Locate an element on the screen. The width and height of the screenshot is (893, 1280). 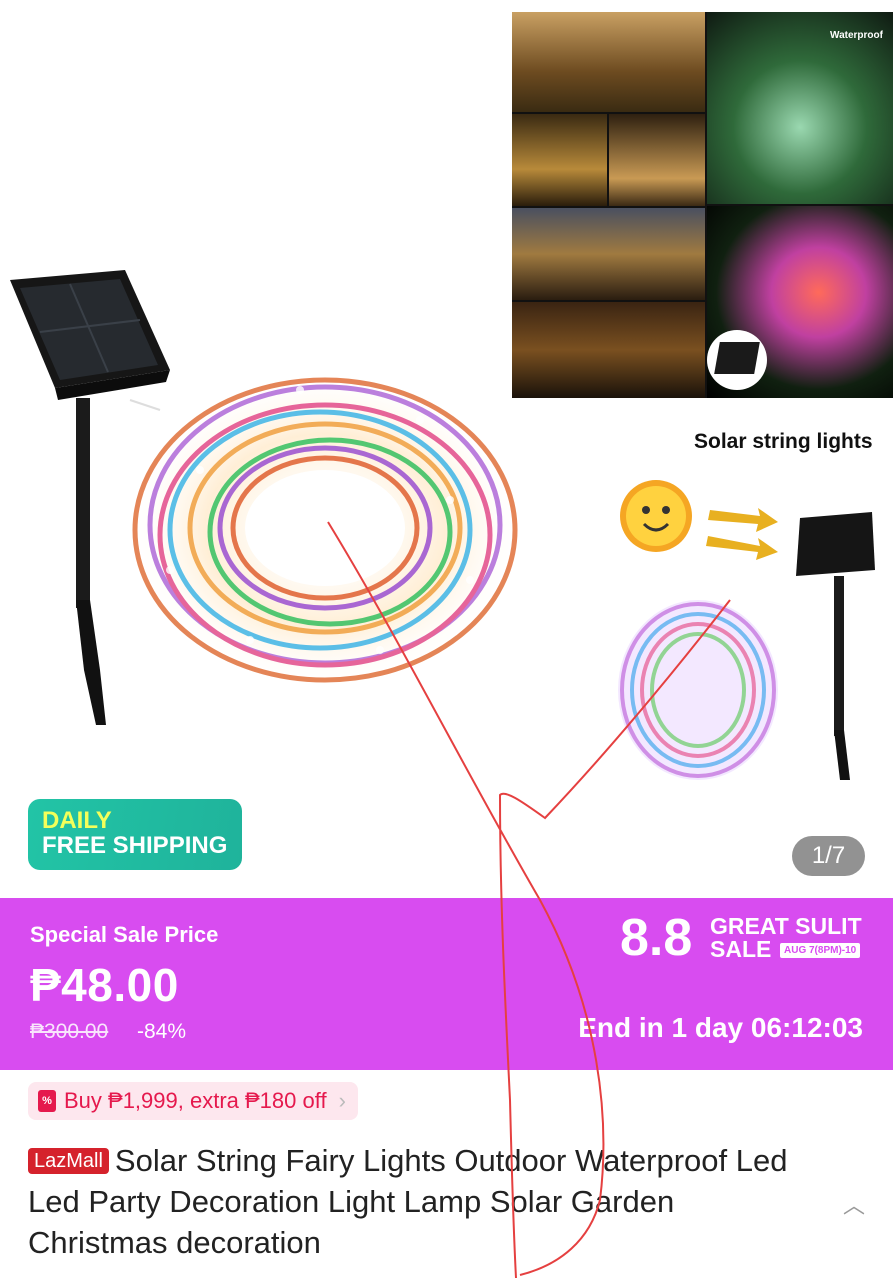
voucher-chip: % Buy ₱1,999, extra ₱180 off › is located at coordinates (193, 1101).